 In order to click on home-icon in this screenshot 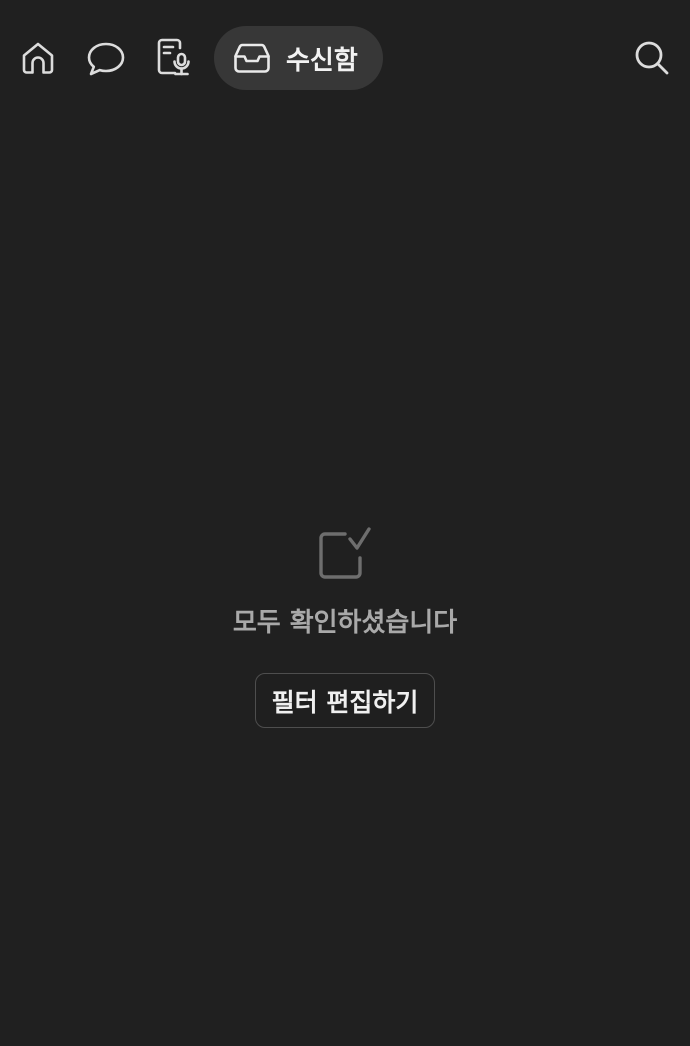, I will do `click(38, 58)`.